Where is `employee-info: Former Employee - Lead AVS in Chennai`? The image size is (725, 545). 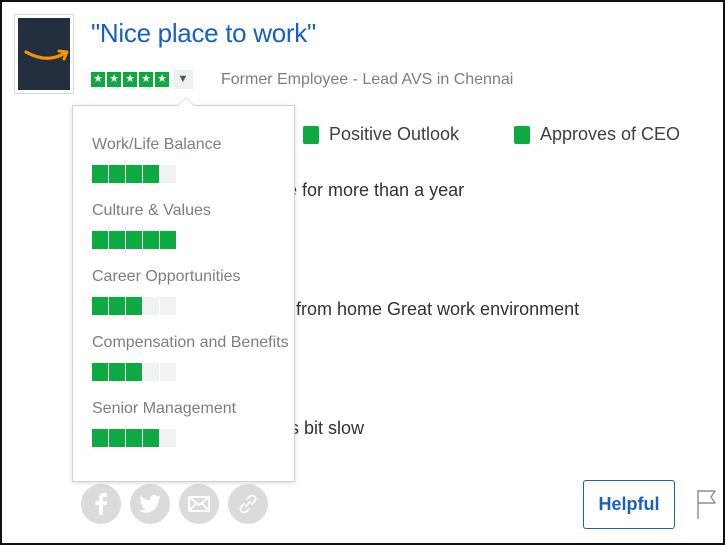 employee-info: Former Employee - Lead AVS in Chennai is located at coordinates (367, 79).